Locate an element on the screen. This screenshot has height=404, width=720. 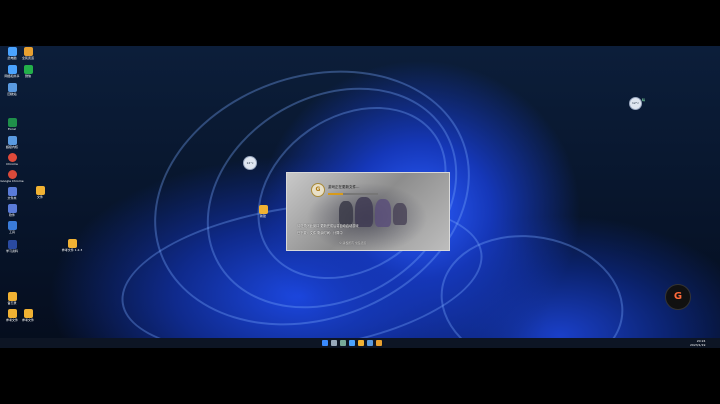
desktop-folder: 文件 is located at coordinates (40, 192).